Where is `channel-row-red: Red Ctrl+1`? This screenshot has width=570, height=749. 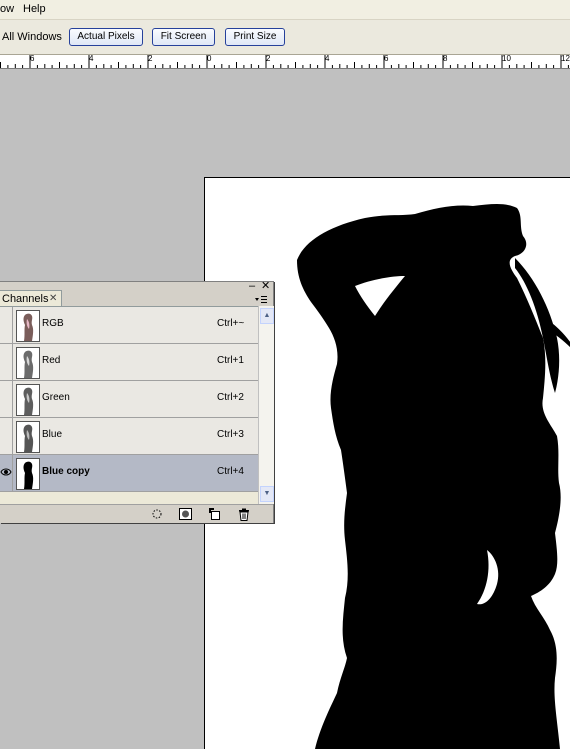
channel-row-red: Red Ctrl+1 is located at coordinates (129, 362).